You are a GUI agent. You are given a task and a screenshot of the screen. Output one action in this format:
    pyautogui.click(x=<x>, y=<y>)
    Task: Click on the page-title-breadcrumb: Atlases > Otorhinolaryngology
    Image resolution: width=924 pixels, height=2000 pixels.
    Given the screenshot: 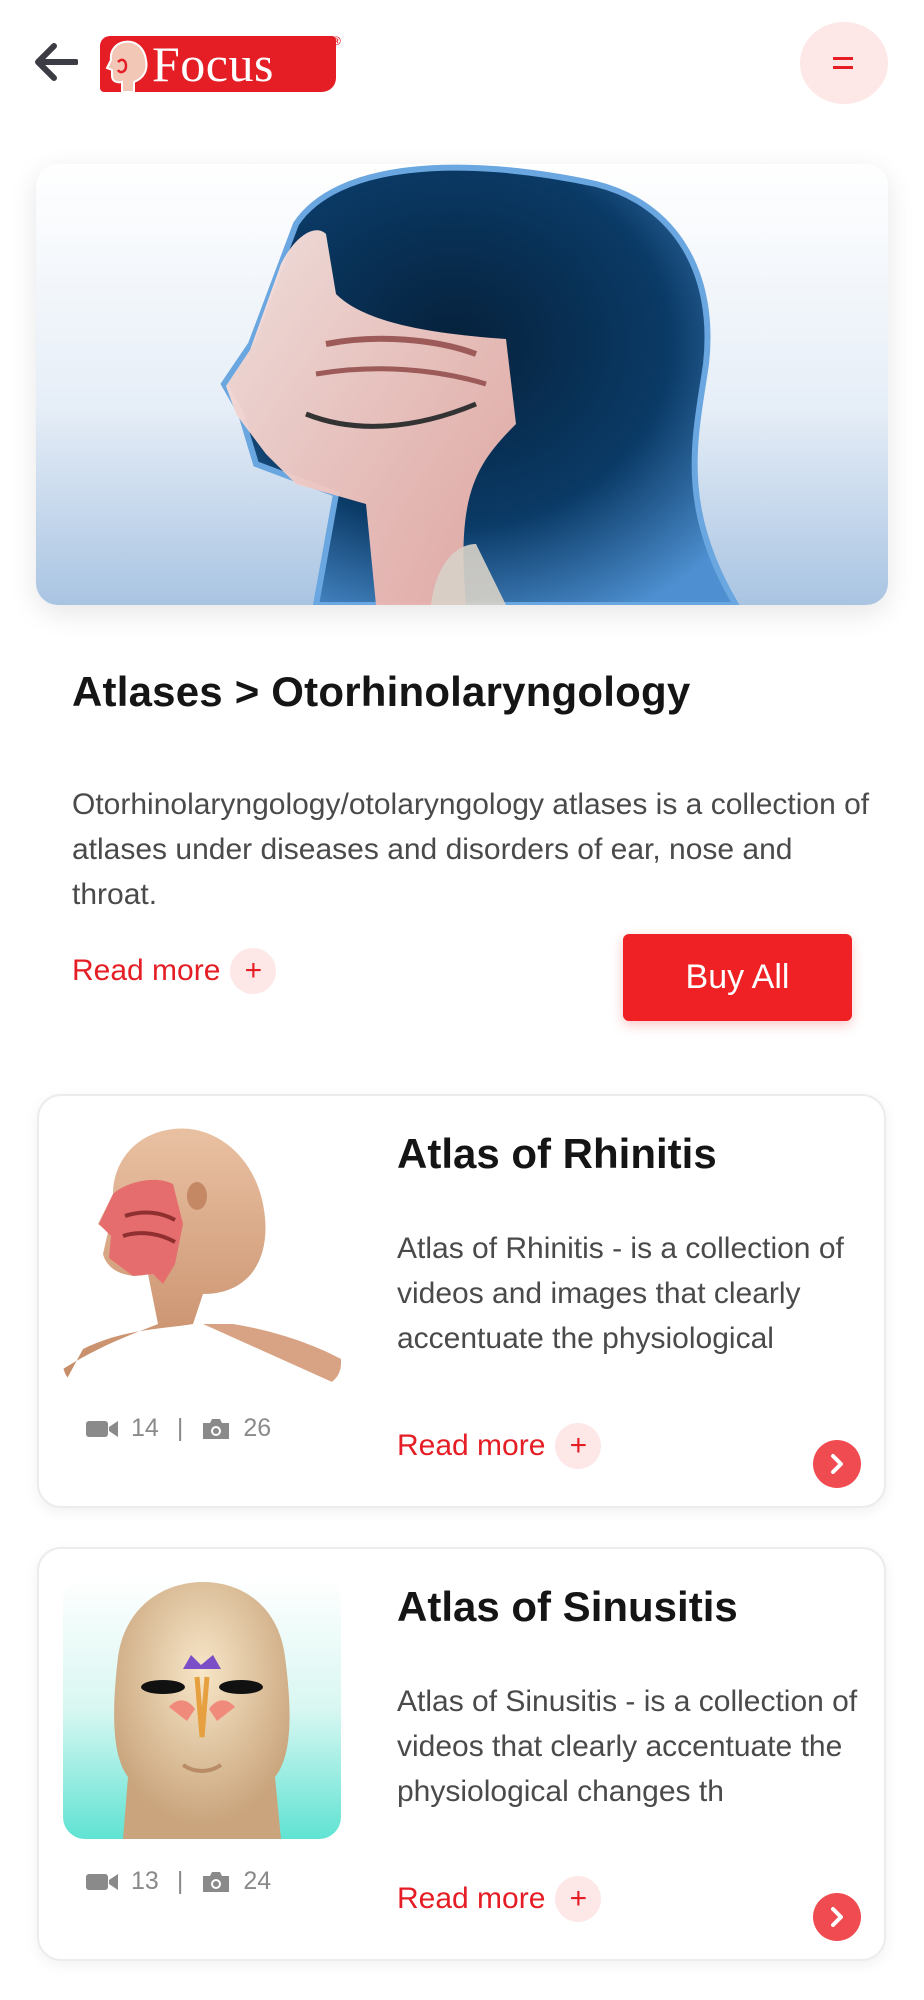 What is the action you would take?
    pyautogui.click(x=381, y=691)
    